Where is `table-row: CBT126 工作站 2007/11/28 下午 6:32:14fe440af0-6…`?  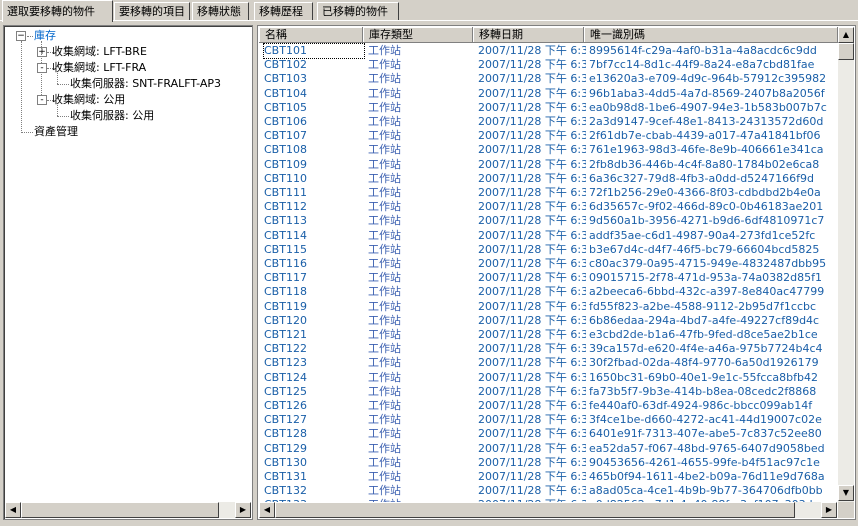
table-row: CBT126 工作站 2007/11/28 下午 6:32:14fe440af0-6… is located at coordinates (549, 406).